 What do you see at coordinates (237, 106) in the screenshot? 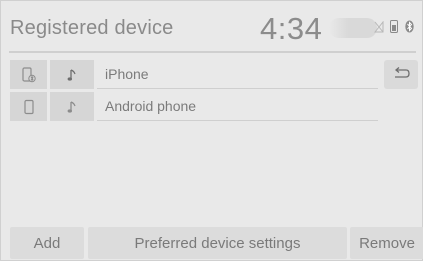
I see `device-name-cell: Android phone` at bounding box center [237, 106].